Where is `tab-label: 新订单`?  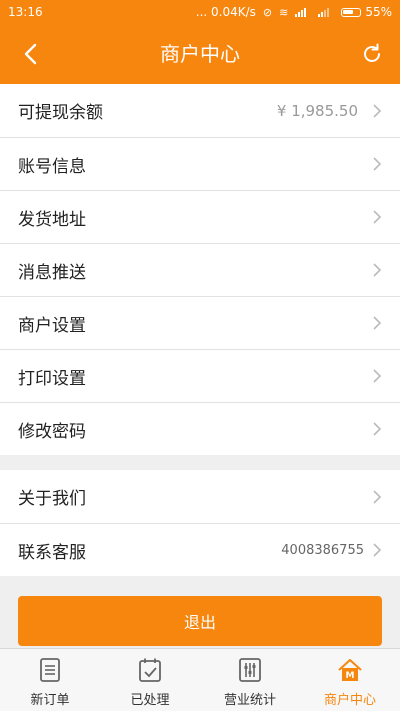 tab-label: 新订单 is located at coordinates (50, 700).